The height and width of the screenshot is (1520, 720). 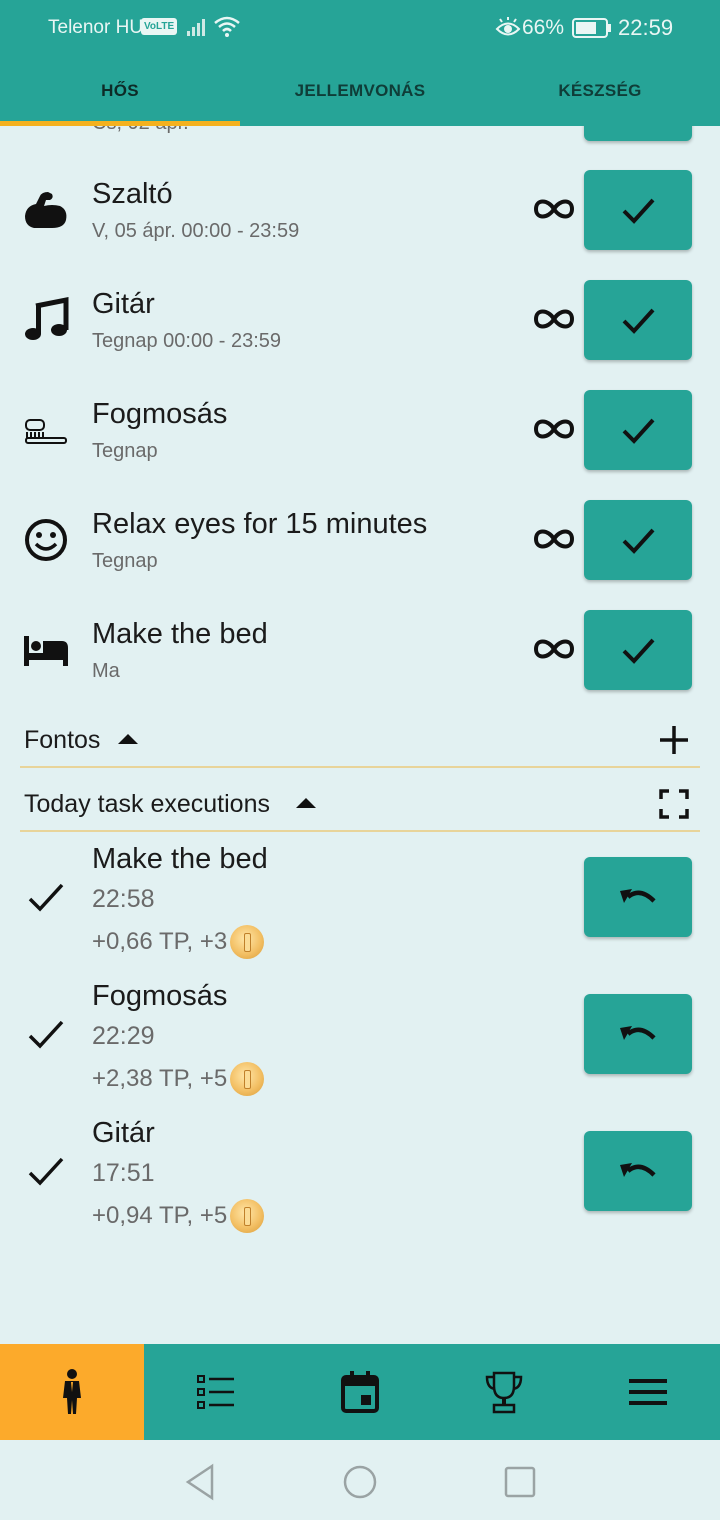 What do you see at coordinates (360, 28) in the screenshot?
I see `status-bar: Telenor HU VoLTE 66% 22:59` at bounding box center [360, 28].